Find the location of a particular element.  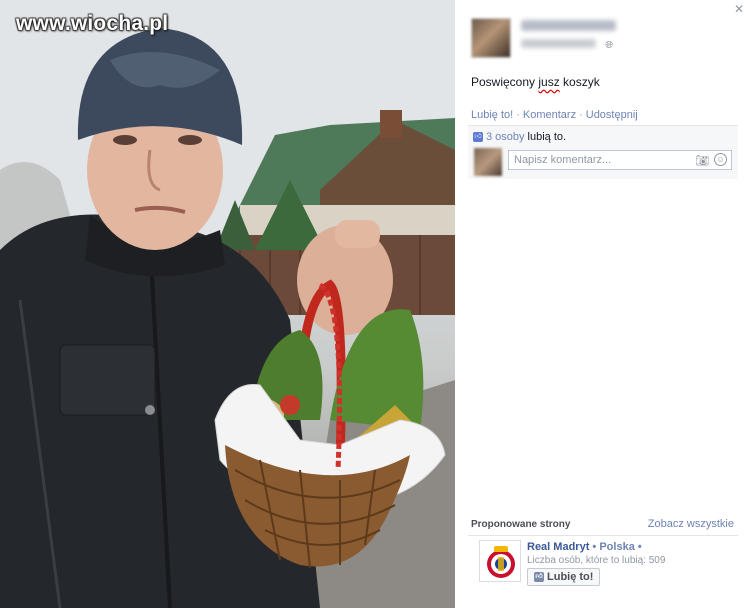

smile-icon: ☺ is located at coordinates (720, 159).